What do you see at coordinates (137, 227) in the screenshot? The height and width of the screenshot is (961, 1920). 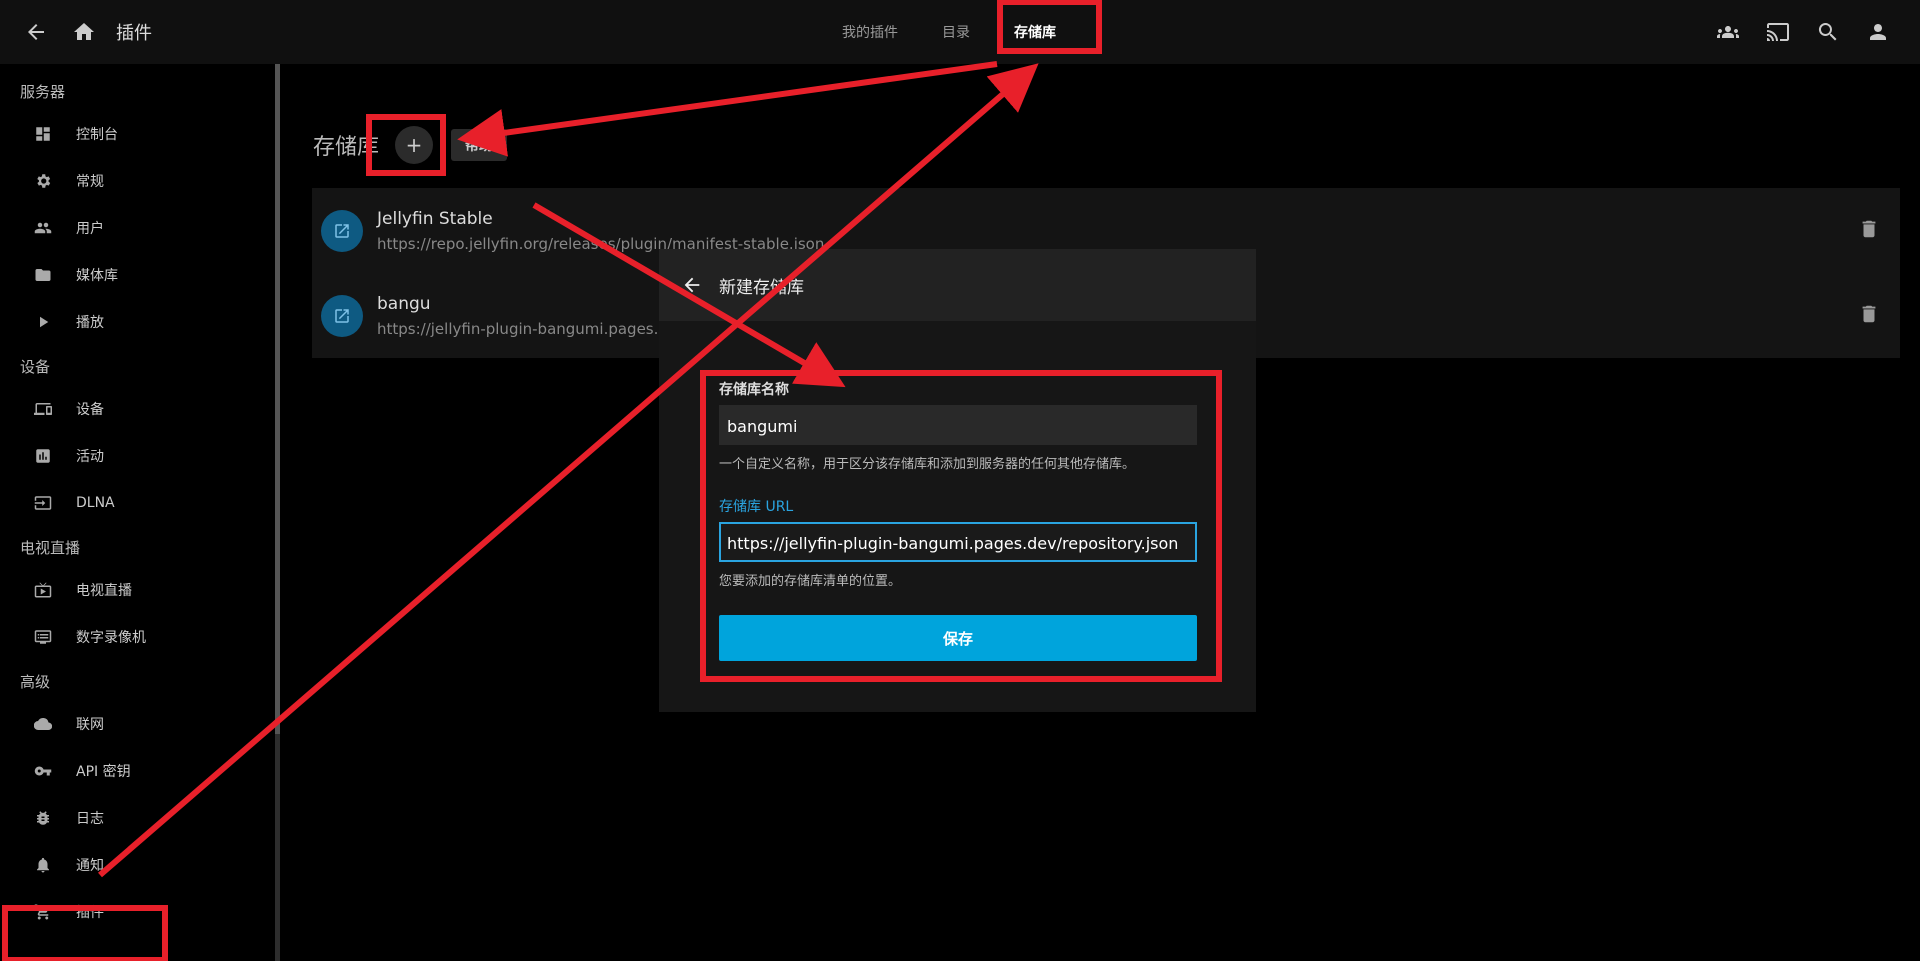 I see `sidebar-item-users: 用户` at bounding box center [137, 227].